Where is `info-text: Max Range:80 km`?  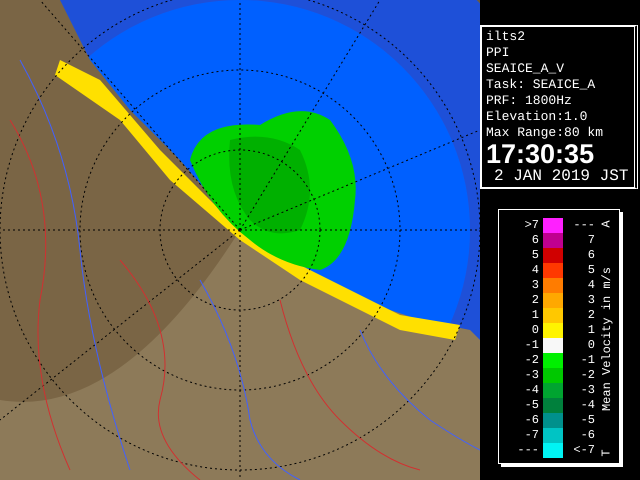
info-text: Max Range:80 km is located at coordinates (545, 133).